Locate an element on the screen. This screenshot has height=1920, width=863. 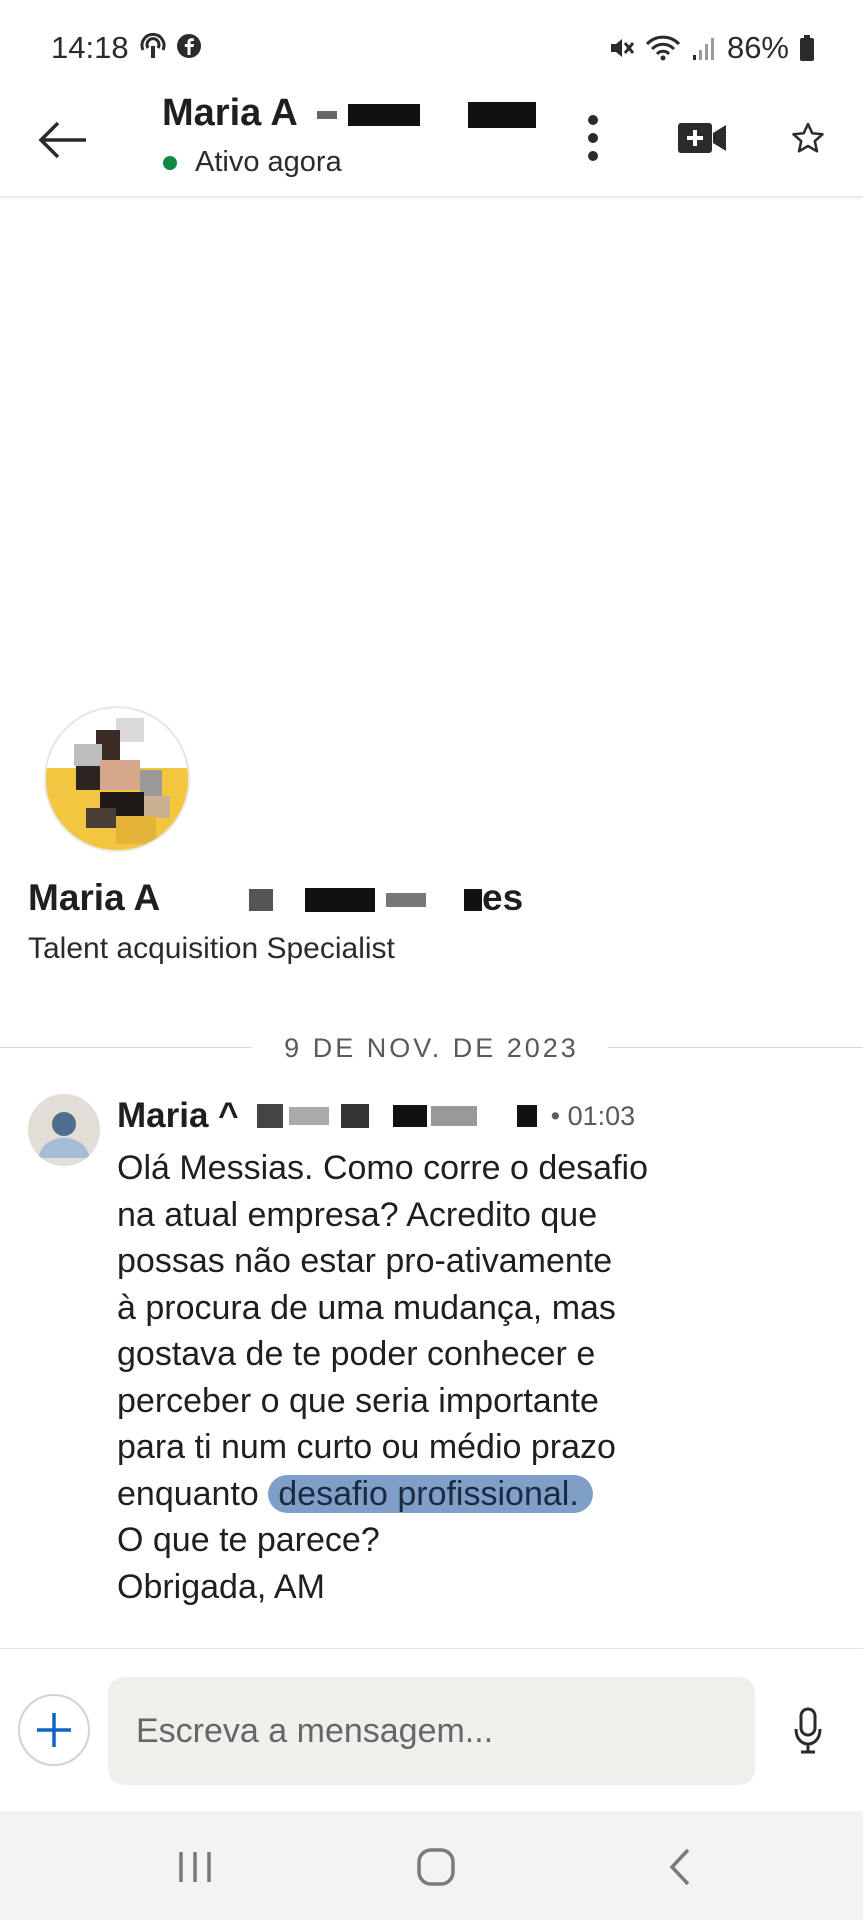
battery-level: 86% is located at coordinates (757, 47).